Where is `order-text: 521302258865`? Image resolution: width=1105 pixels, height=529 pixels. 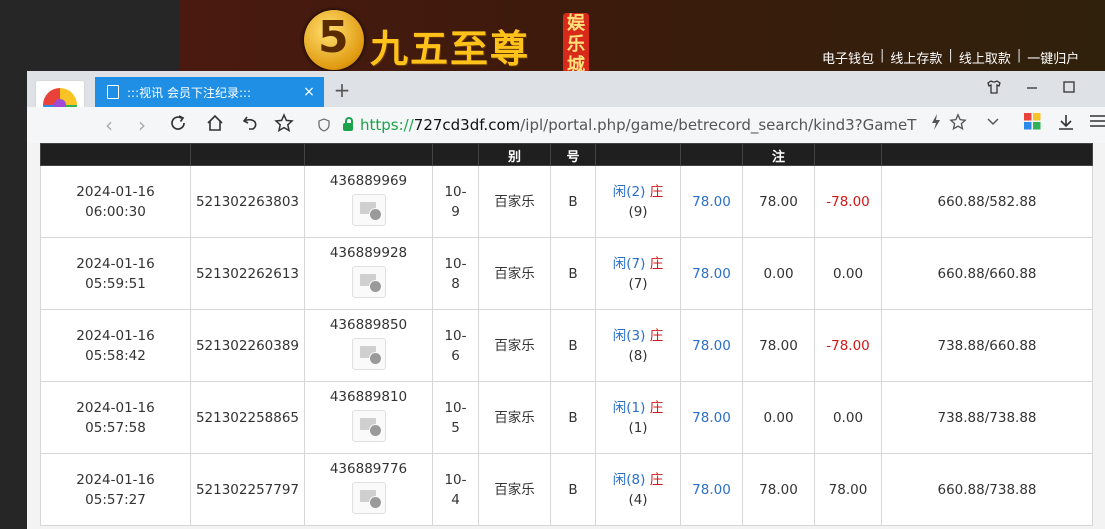 order-text: 521302258865 is located at coordinates (247, 417).